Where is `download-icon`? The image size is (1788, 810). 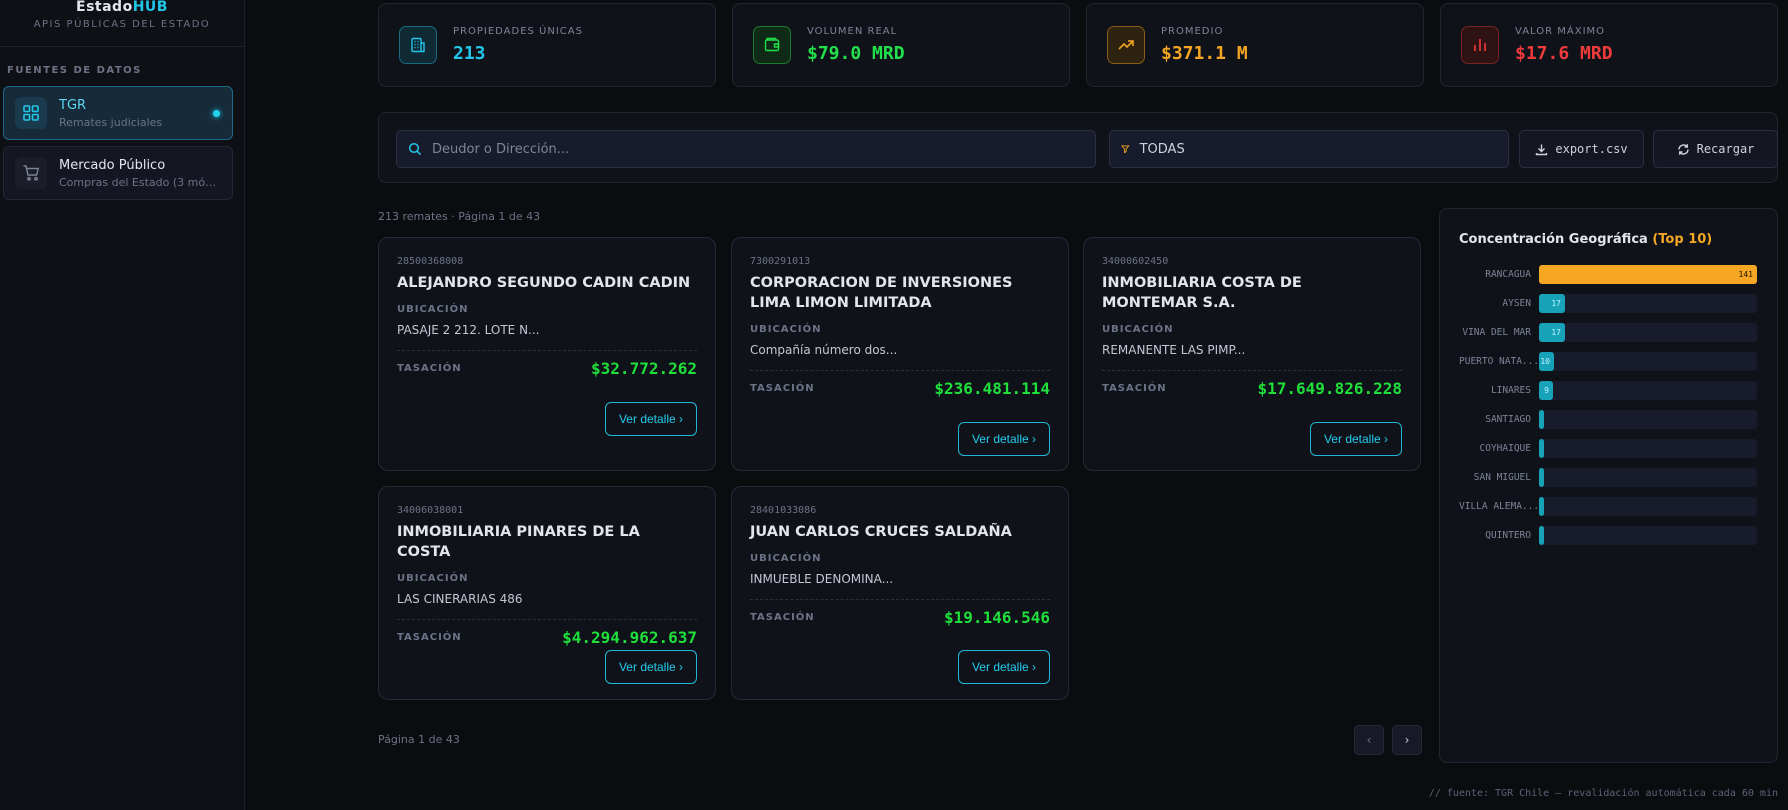 download-icon is located at coordinates (1542, 149).